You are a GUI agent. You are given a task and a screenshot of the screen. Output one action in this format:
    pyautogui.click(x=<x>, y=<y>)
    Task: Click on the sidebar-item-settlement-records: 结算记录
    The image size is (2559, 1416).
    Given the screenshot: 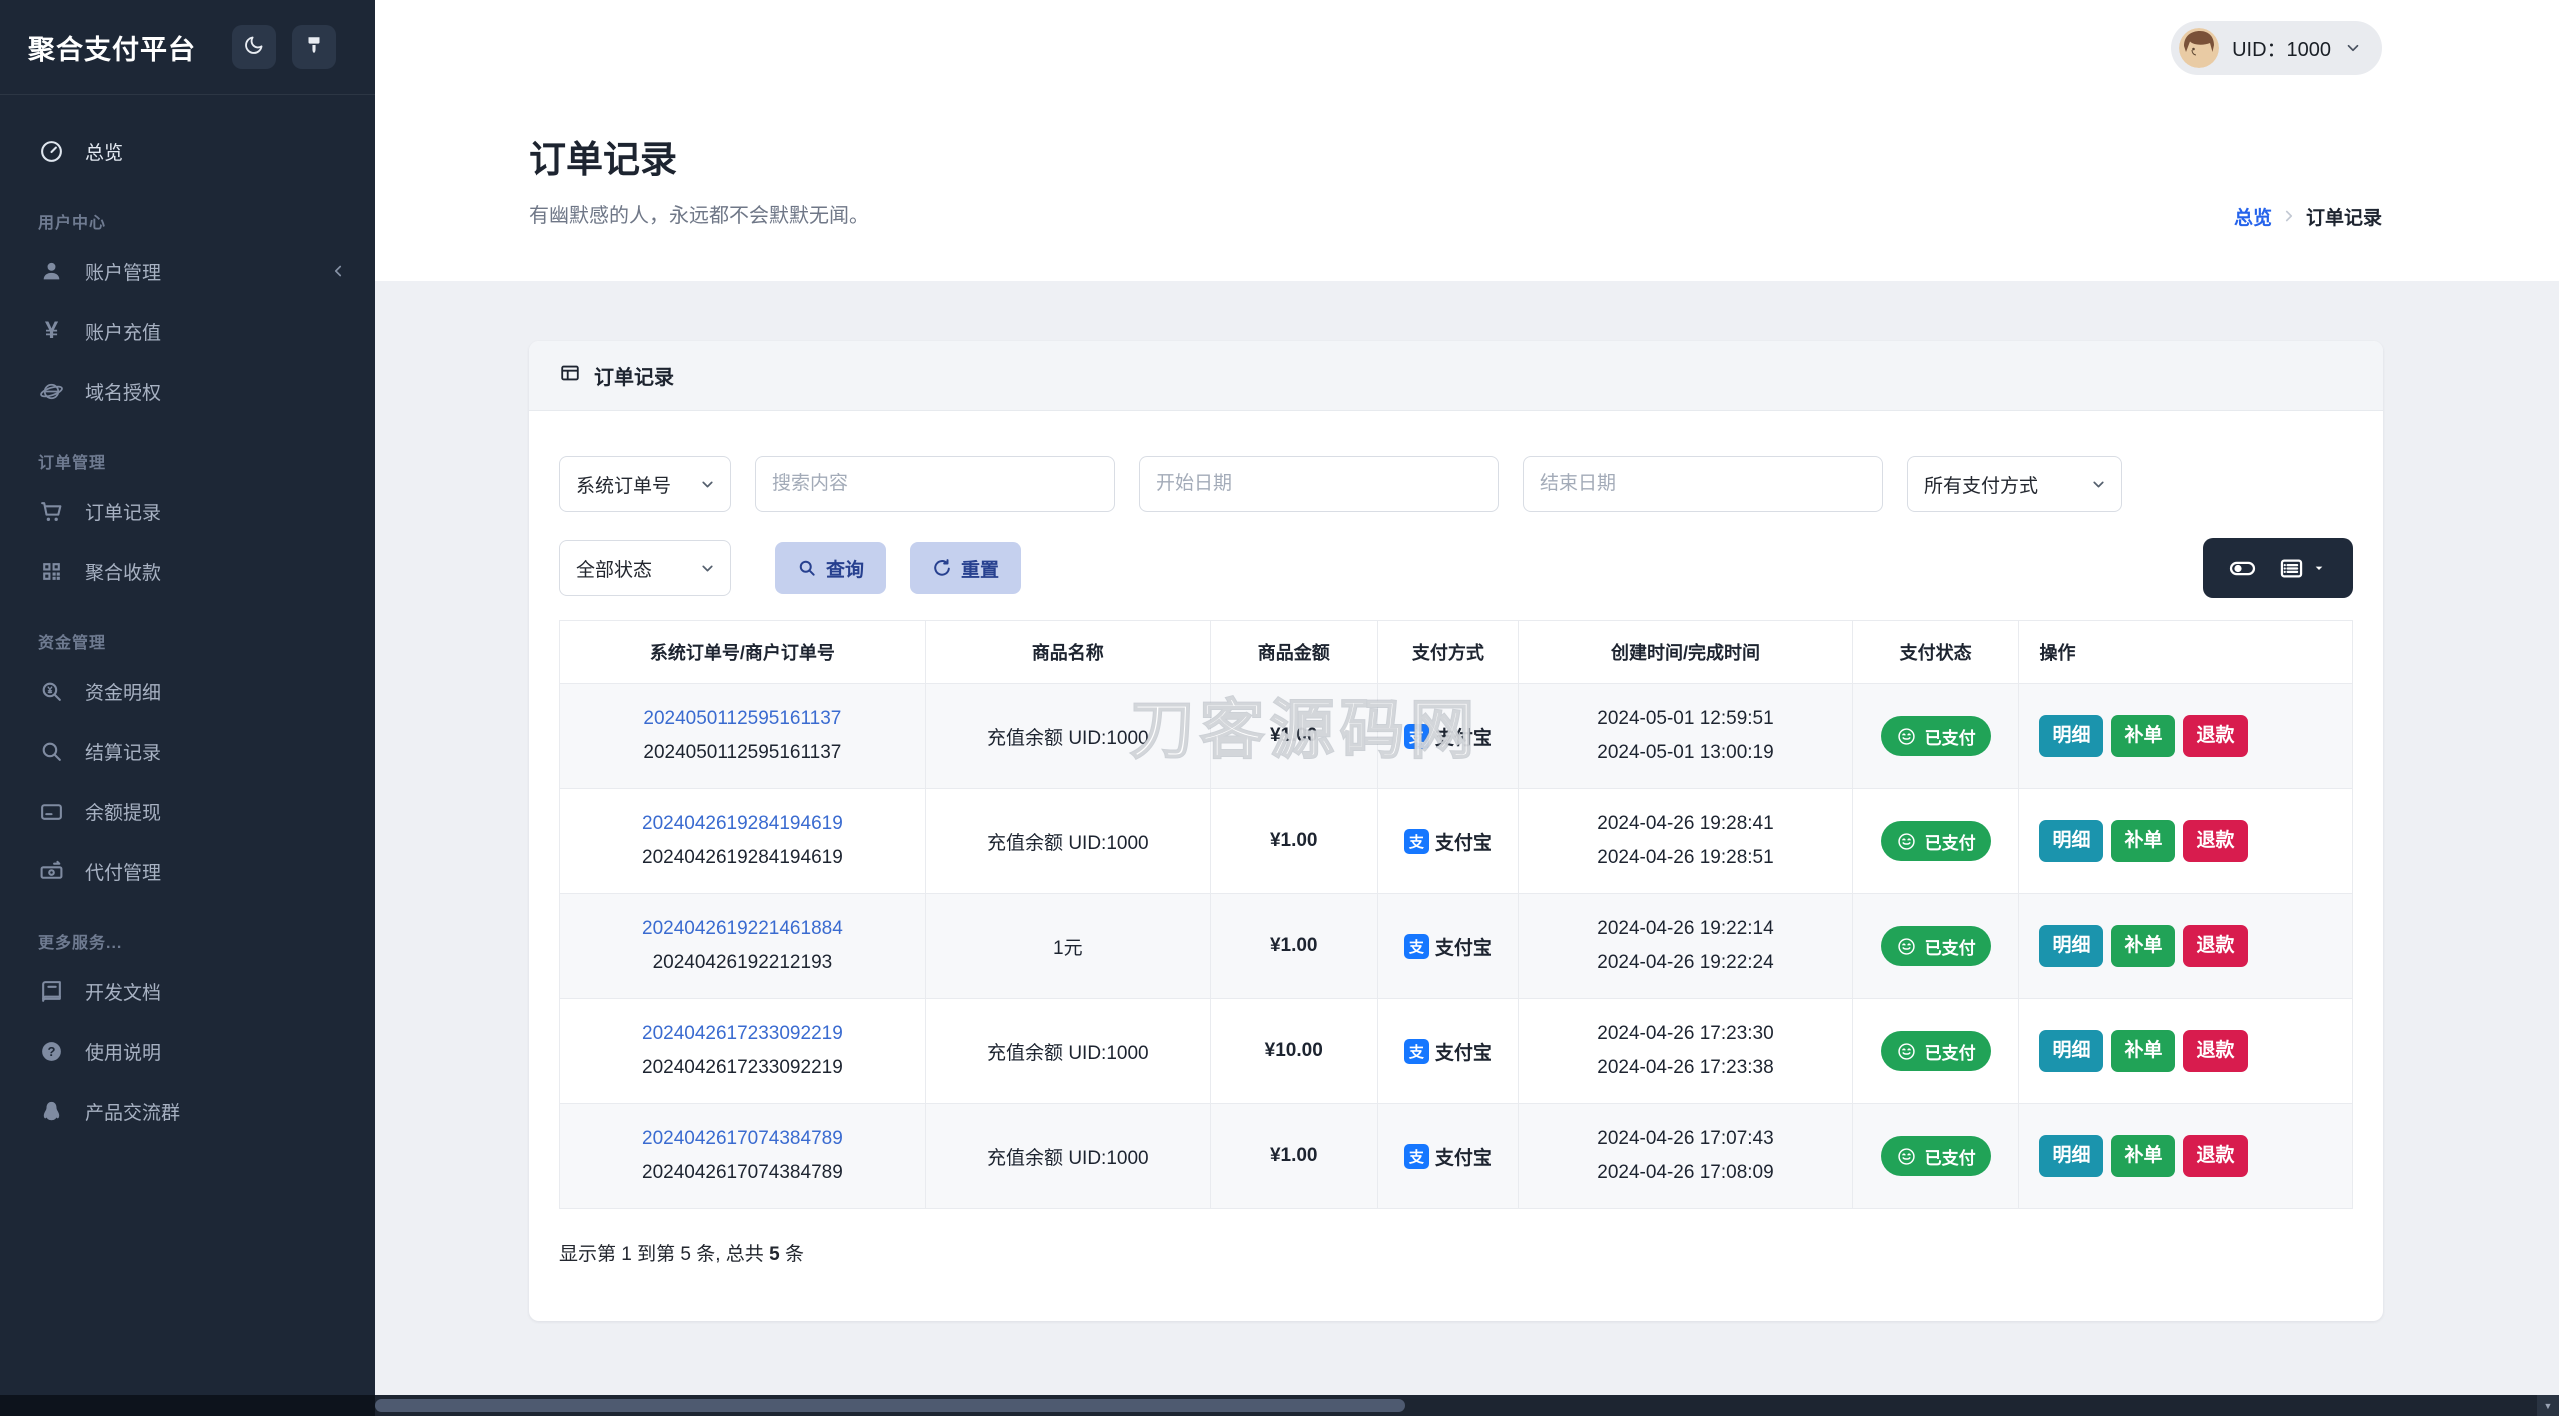 What is the action you would take?
    pyautogui.click(x=187, y=751)
    